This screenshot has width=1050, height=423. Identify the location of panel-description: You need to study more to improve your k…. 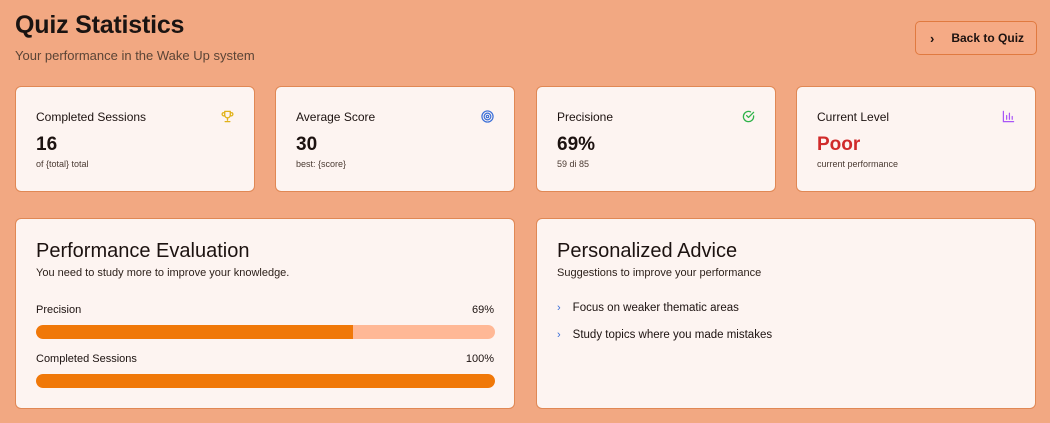
(163, 273).